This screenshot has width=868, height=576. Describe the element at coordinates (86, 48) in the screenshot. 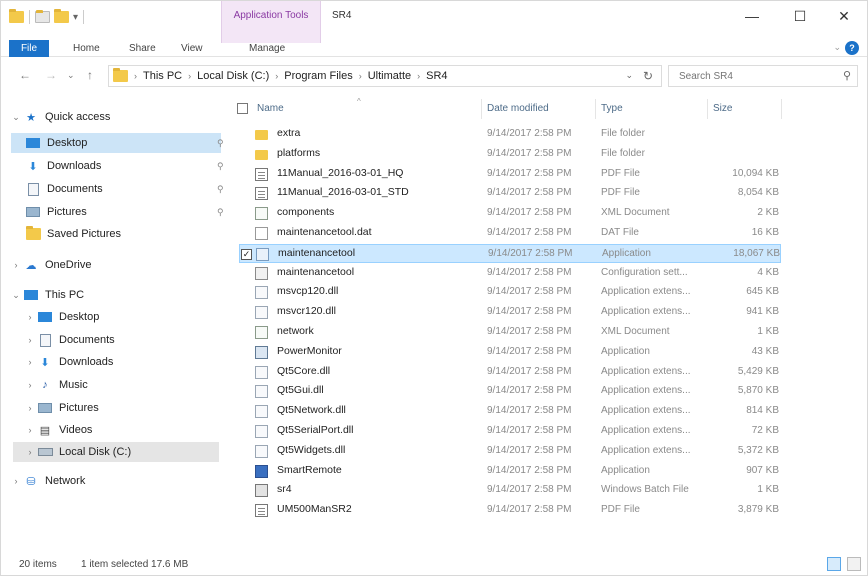

I see `tab-home: Home` at that location.